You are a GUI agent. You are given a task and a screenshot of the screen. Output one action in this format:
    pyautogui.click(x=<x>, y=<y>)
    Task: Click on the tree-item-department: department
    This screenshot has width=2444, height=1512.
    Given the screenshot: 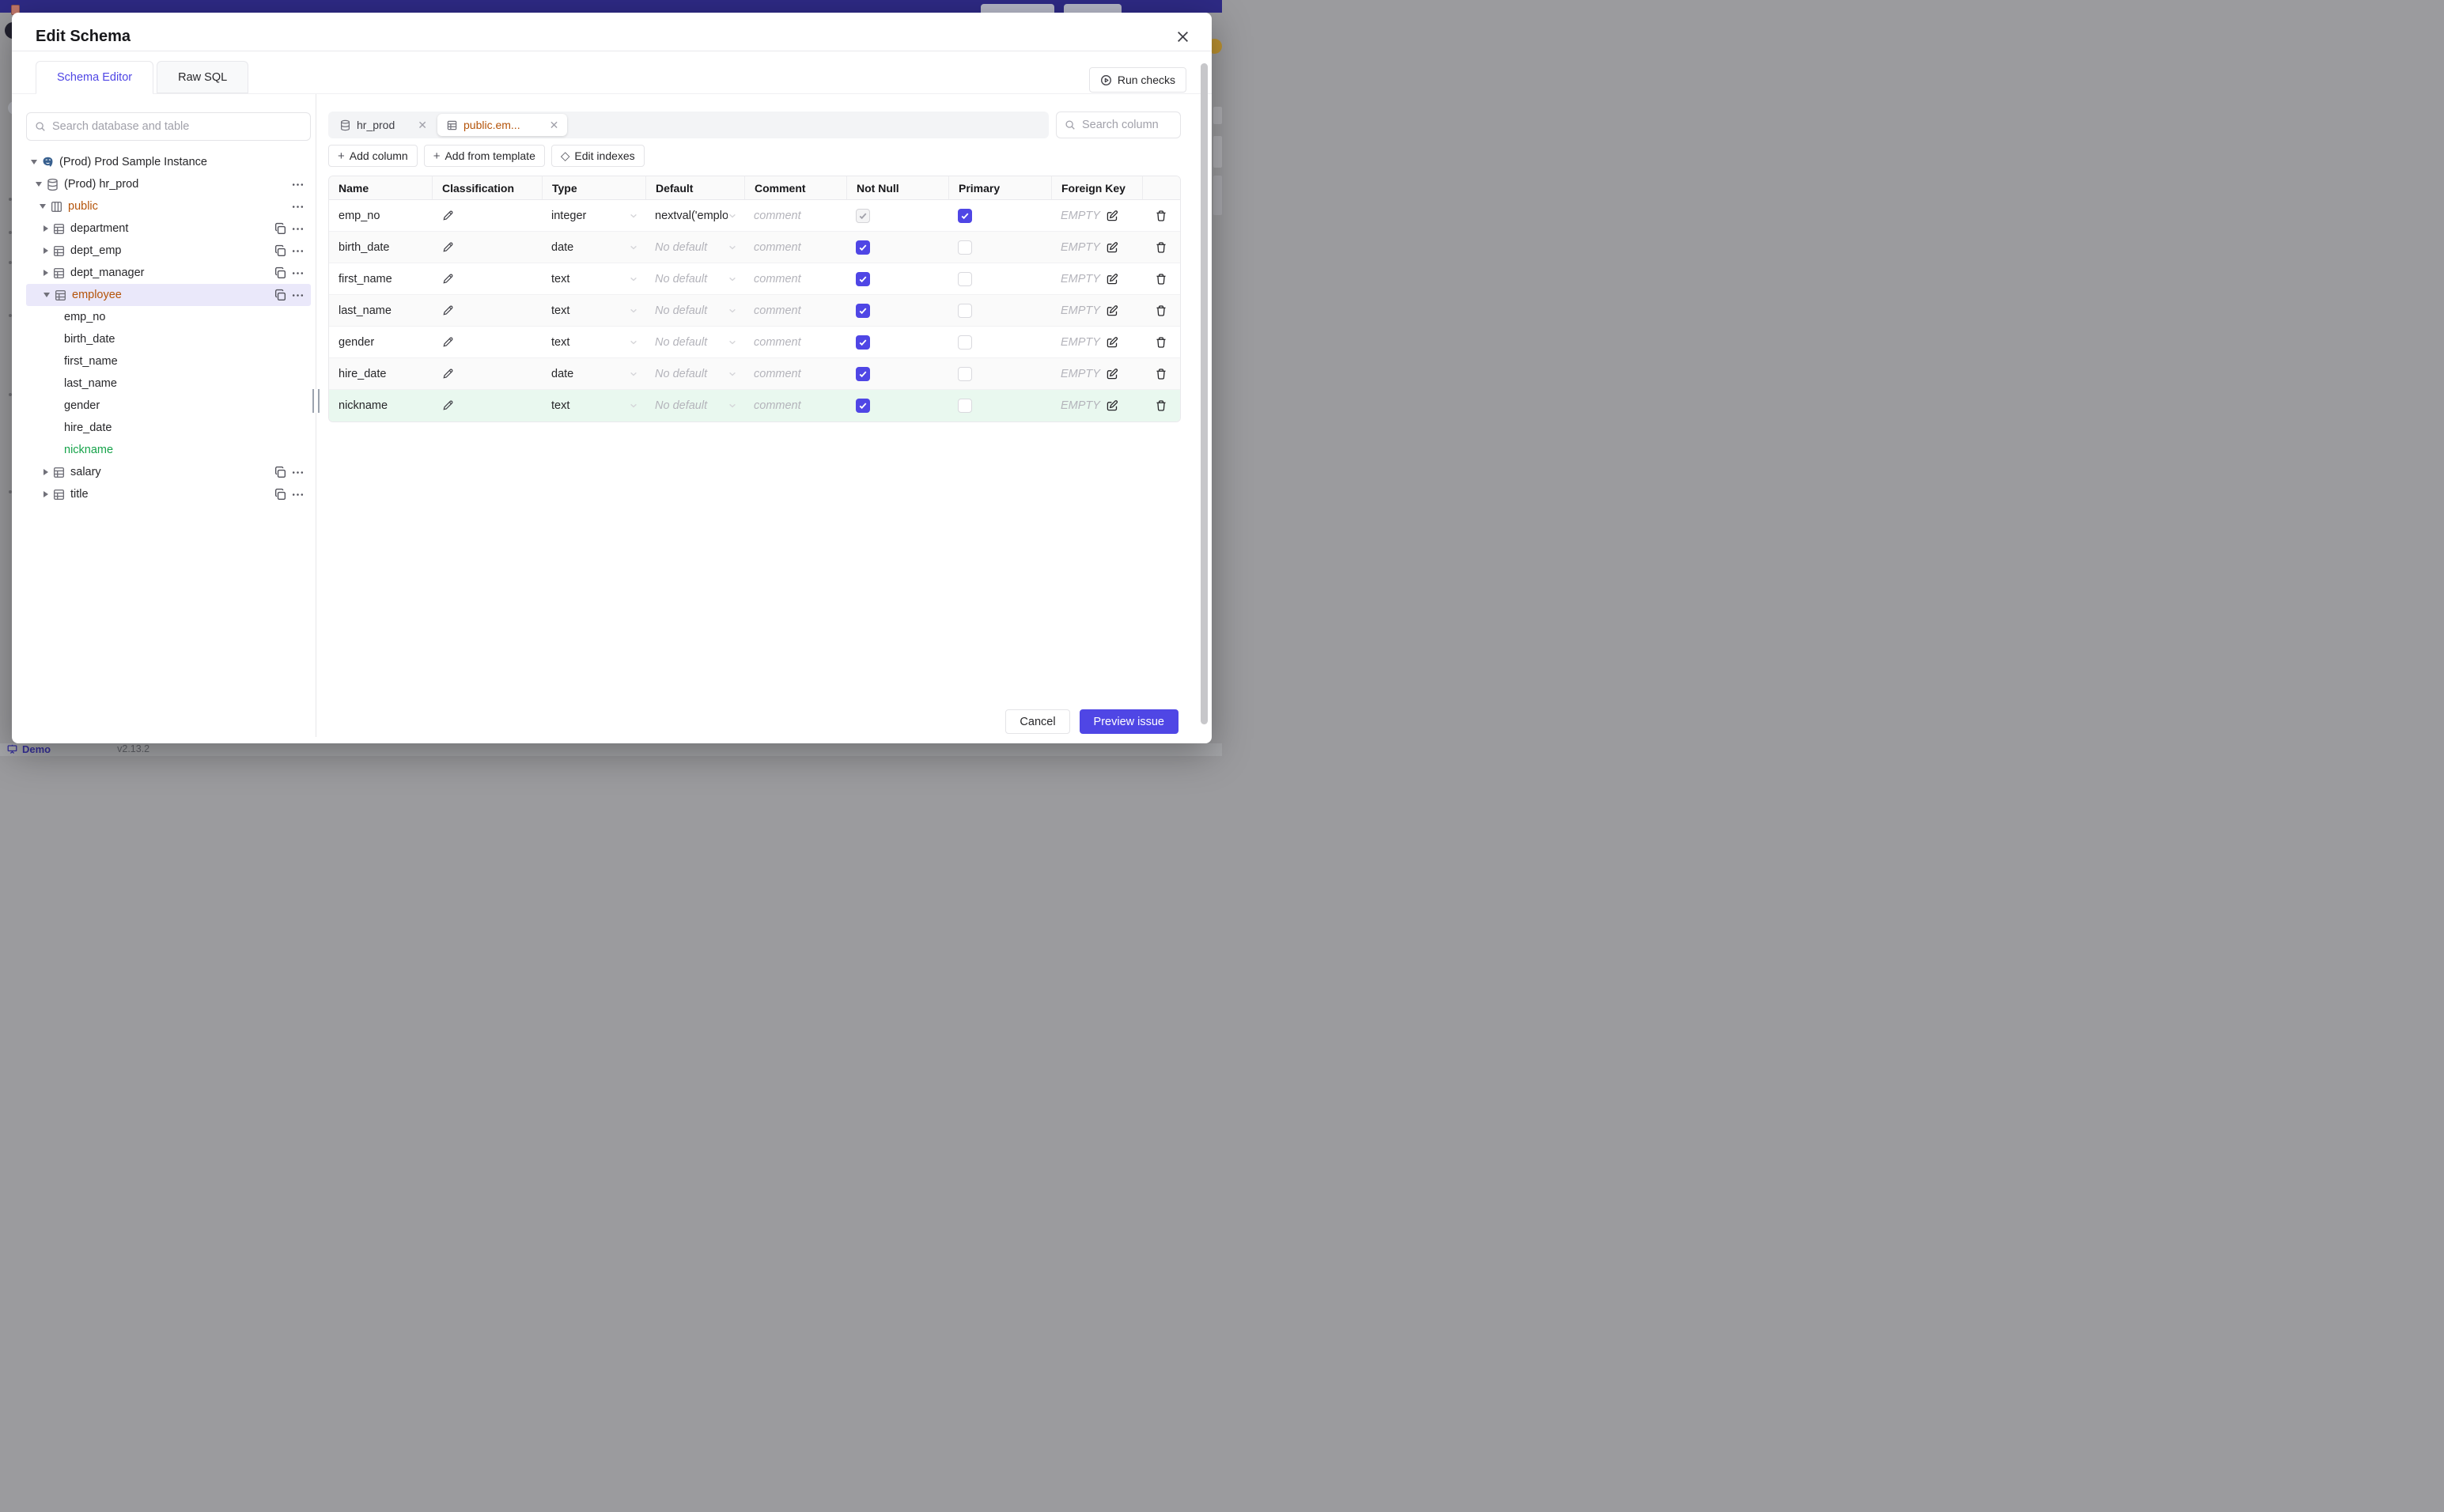 What is the action you would take?
    pyautogui.click(x=168, y=229)
    